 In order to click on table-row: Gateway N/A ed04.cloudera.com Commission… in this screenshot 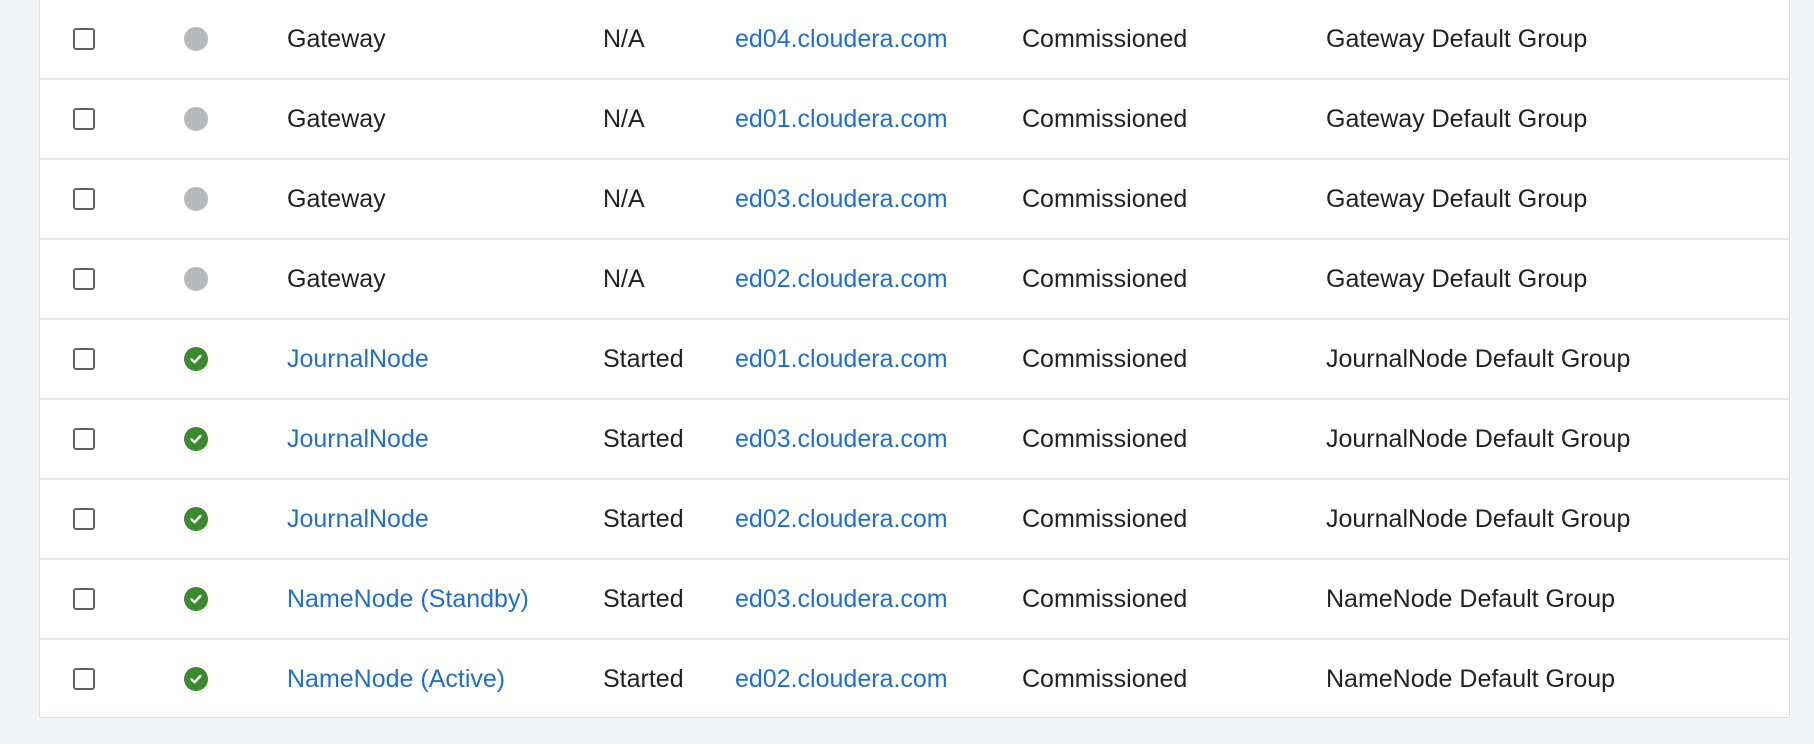, I will do `click(914, 40)`.